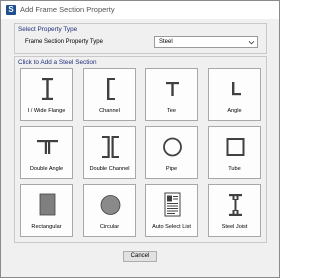 This screenshot has width=320, height=278. What do you see at coordinates (171, 169) in the screenshot?
I see `section-label: Pipe` at bounding box center [171, 169].